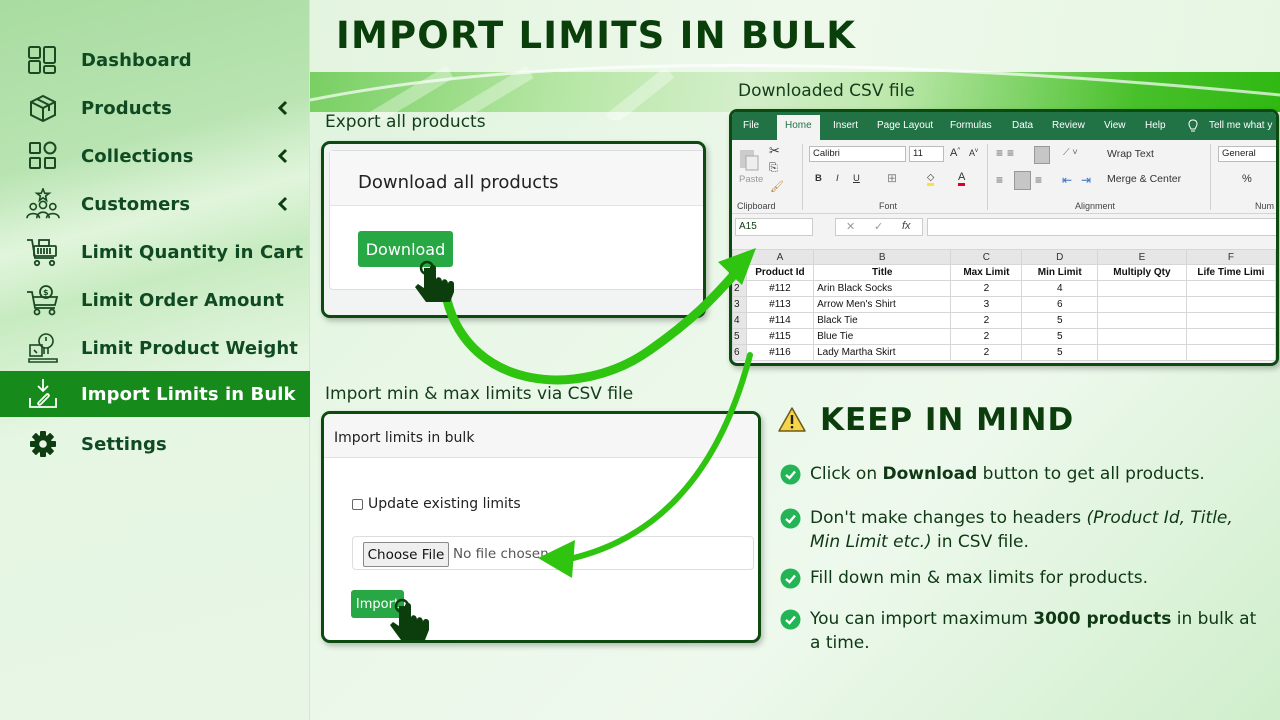 The height and width of the screenshot is (720, 1280). Describe the element at coordinates (906, 226) in the screenshot. I see `fx-icon: fx` at that location.